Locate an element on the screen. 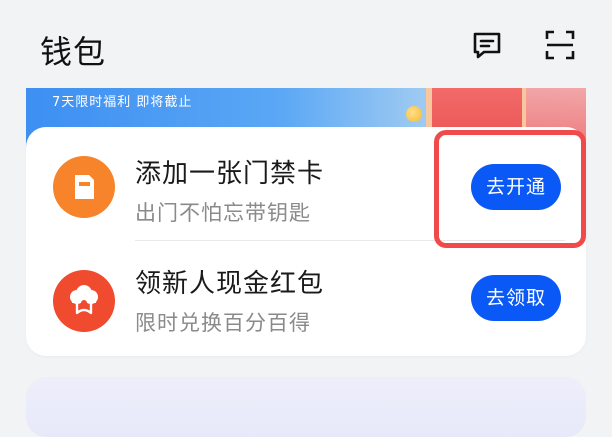 Image resolution: width=612 pixels, height=437 pixels. claim-button: 去领取 is located at coordinates (516, 298).